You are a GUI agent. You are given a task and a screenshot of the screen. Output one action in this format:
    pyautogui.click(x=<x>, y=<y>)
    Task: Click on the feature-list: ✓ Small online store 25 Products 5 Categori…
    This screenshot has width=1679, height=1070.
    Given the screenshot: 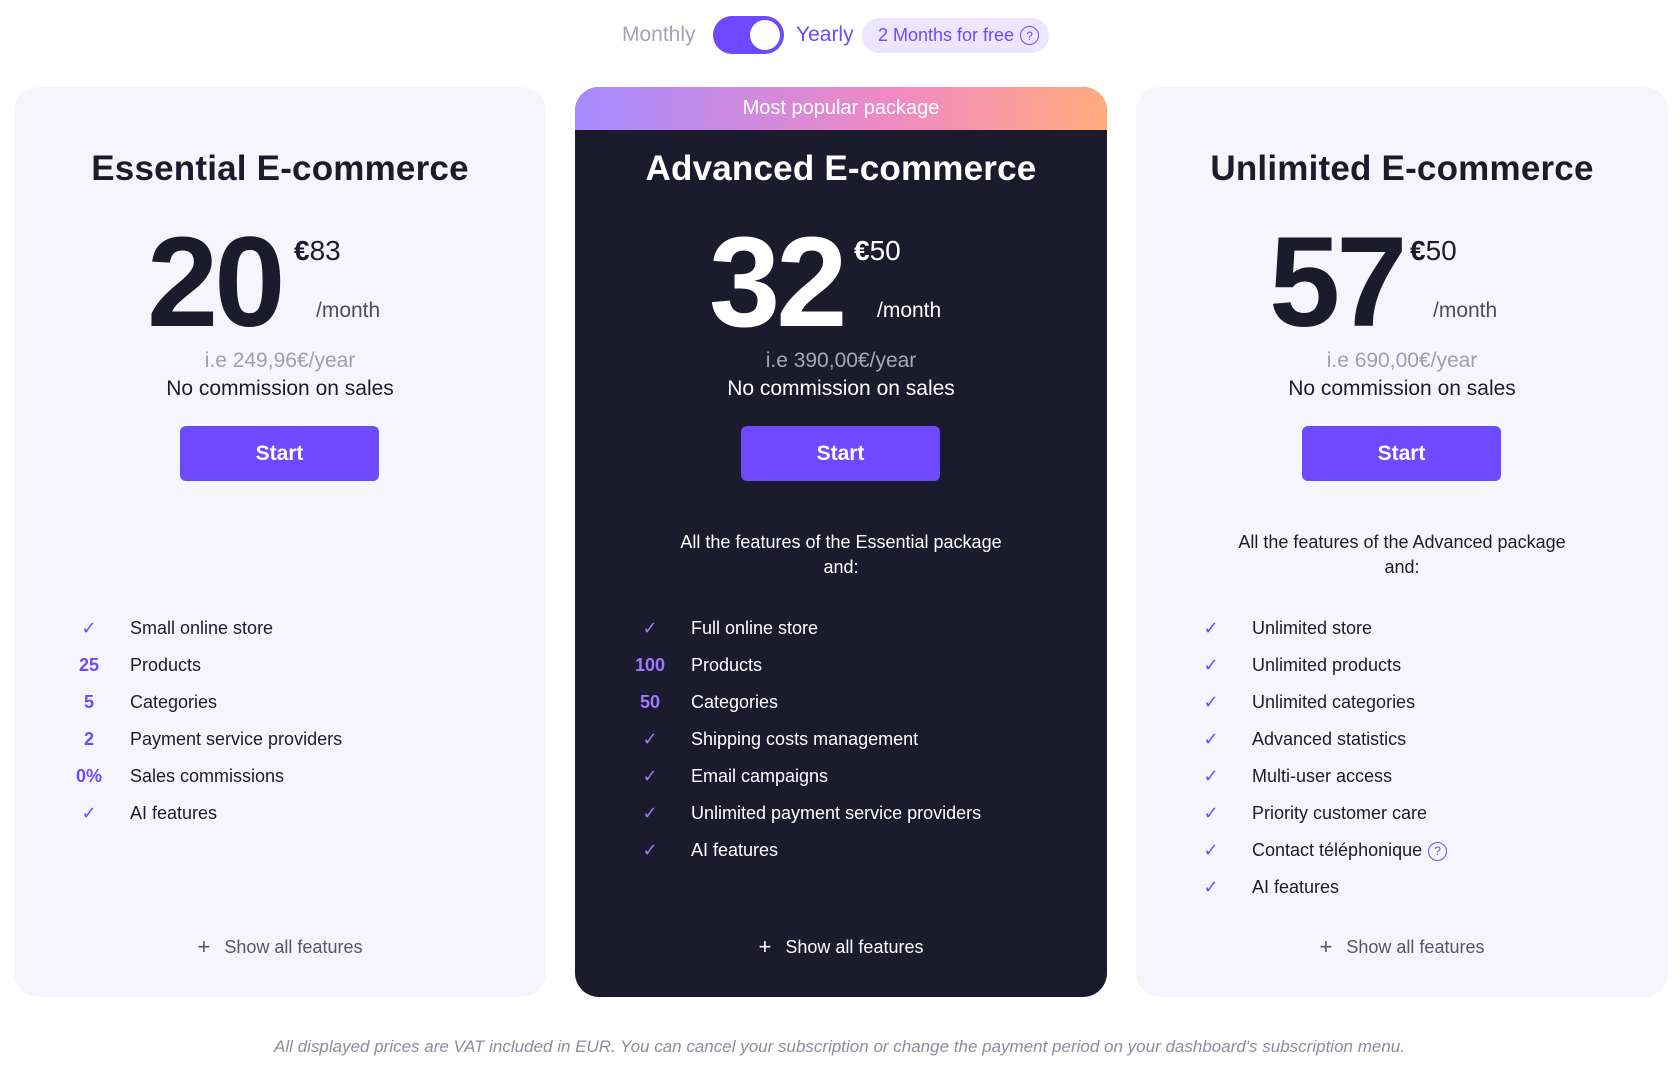 What is the action you would take?
    pyautogui.click(x=289, y=721)
    